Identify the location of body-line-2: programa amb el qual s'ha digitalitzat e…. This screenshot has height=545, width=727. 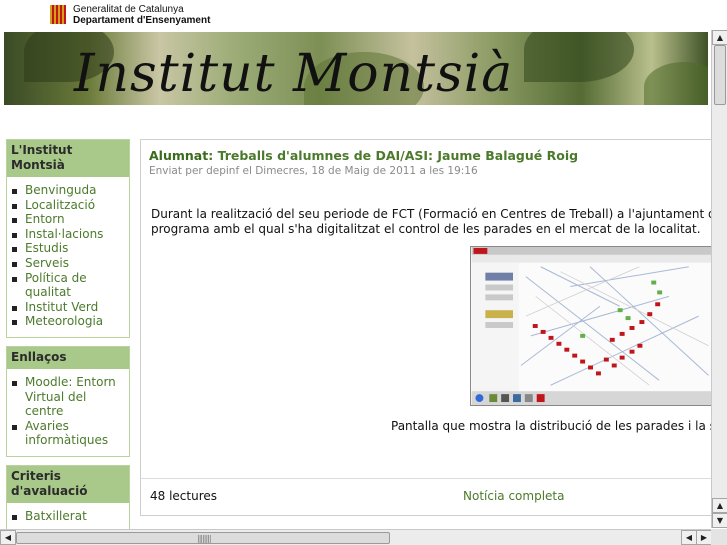
(426, 229).